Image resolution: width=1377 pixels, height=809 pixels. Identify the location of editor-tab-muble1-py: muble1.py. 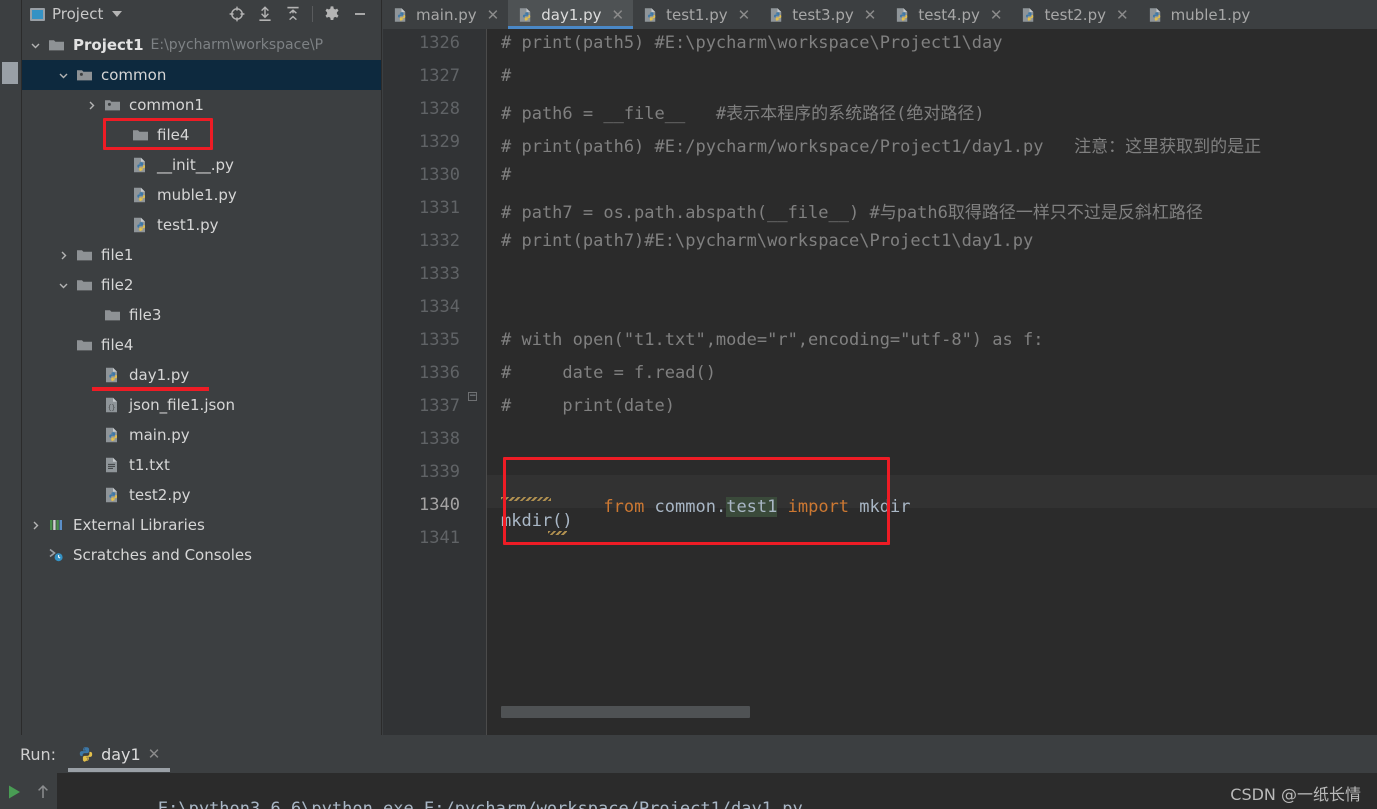
(1199, 14).